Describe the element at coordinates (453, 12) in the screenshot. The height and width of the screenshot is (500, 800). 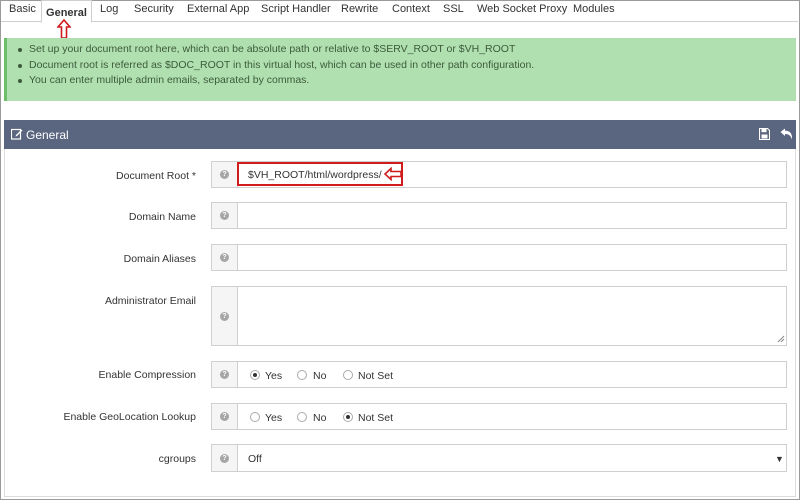
I see `tab-ssl: SSL` at that location.